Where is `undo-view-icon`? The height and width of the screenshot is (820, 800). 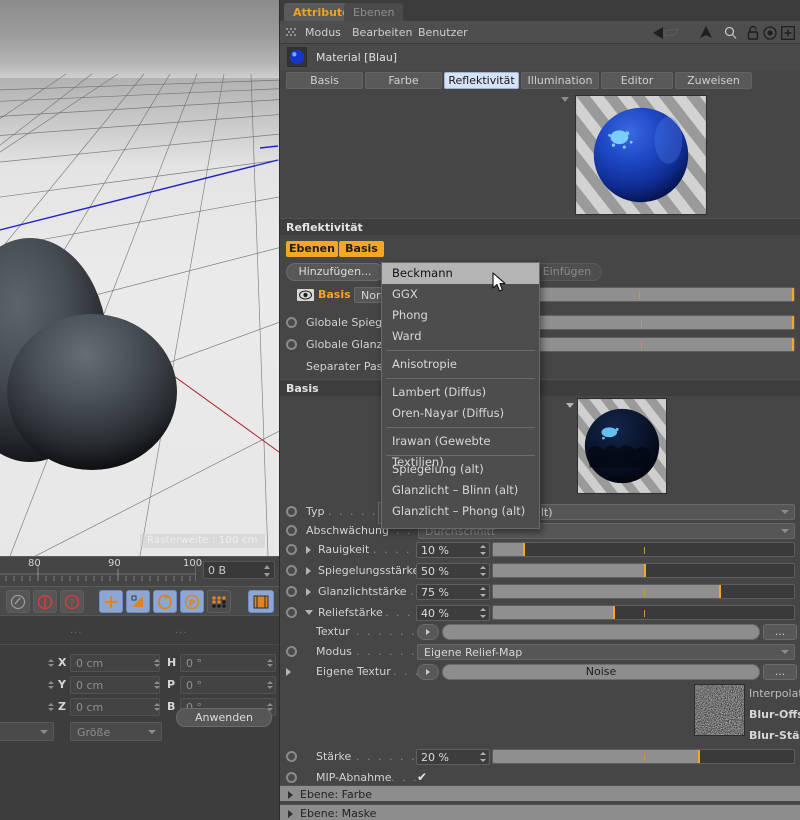
undo-view-icon is located at coordinates (18, 601).